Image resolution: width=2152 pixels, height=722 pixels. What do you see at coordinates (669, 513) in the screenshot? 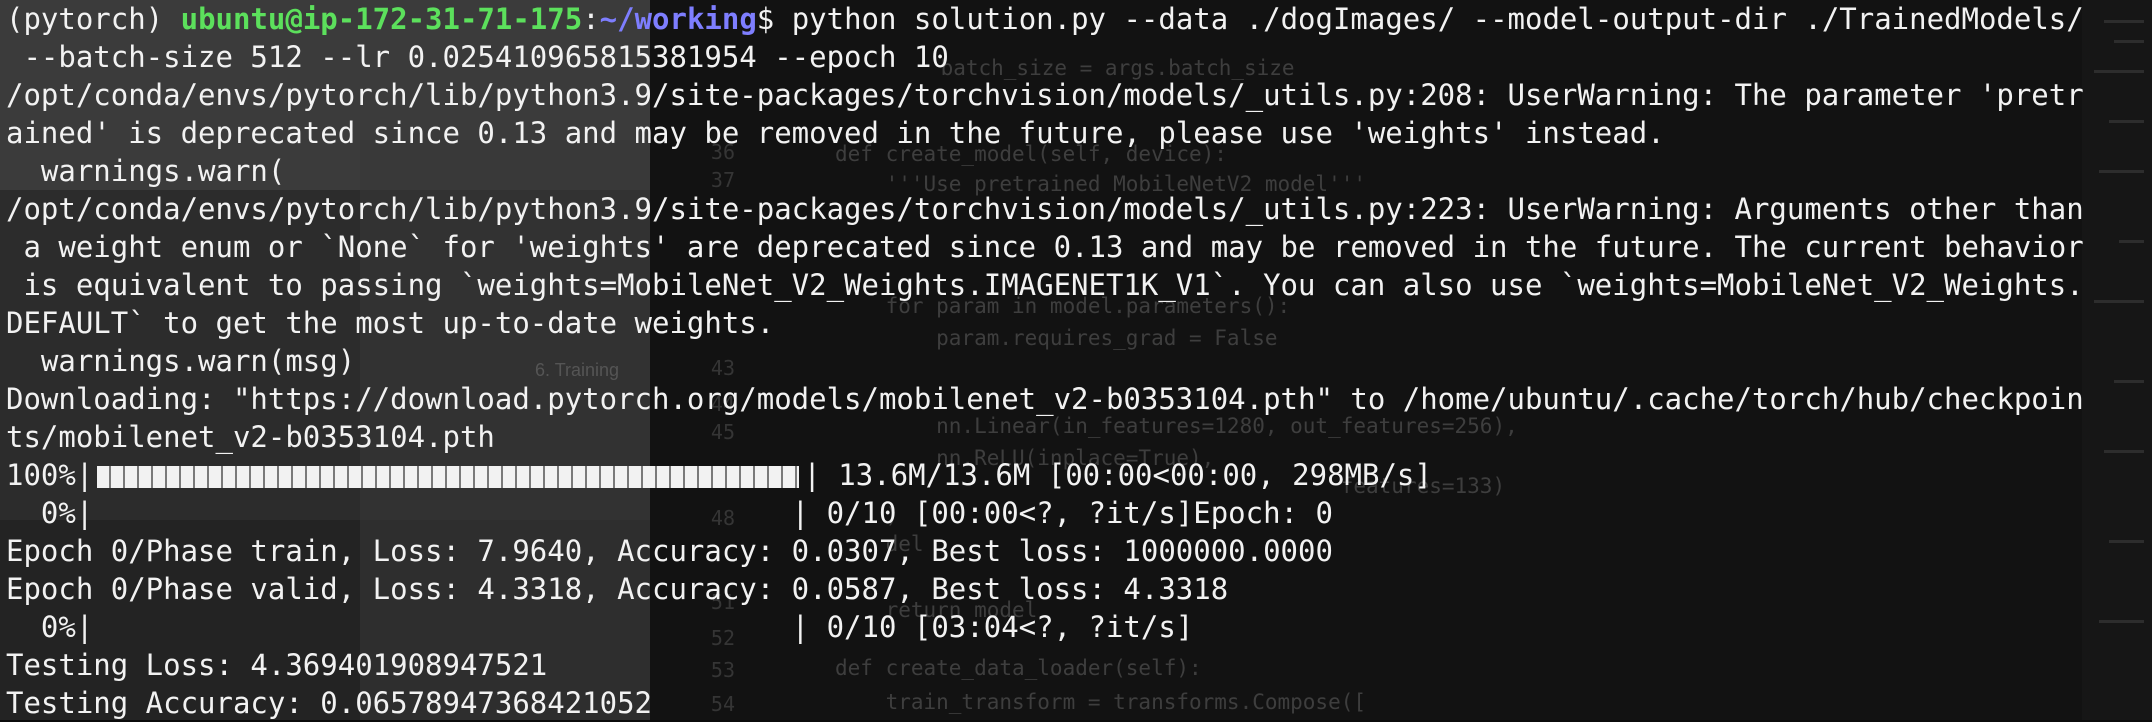
I see `terminal-line: 0%| | 0/10 [00:00<?, ?it/s]Epoch: 0` at bounding box center [669, 513].